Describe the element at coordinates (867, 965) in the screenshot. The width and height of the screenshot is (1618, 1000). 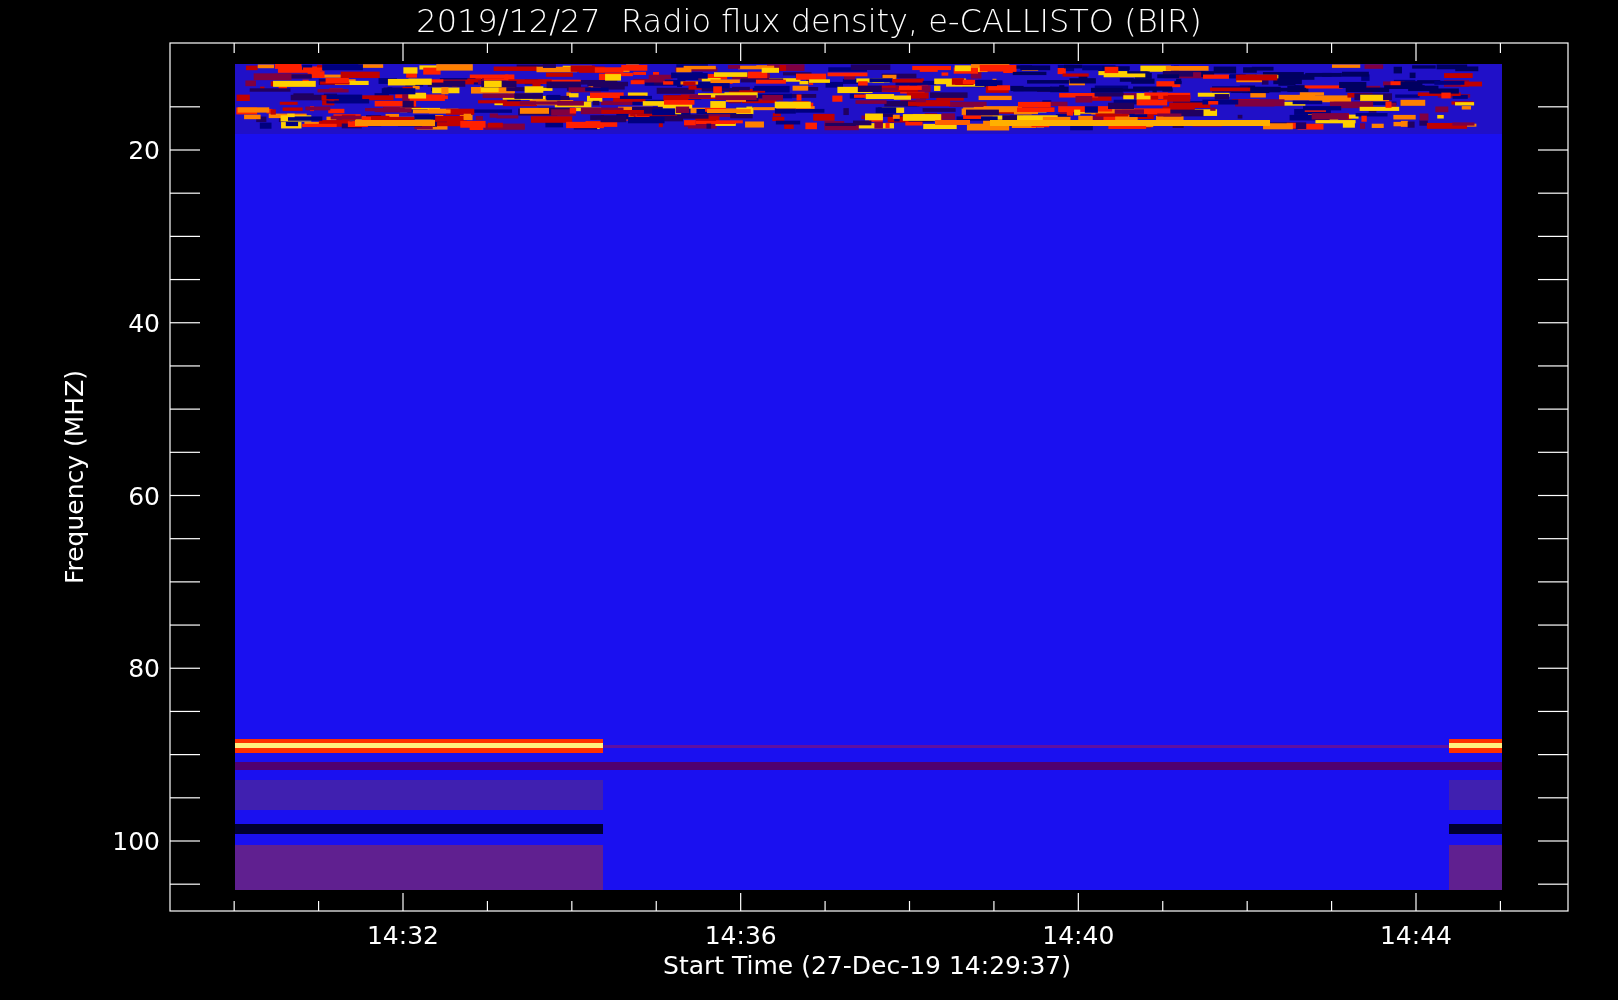
I see `x-axis-label: Start Time (27-Dec-19 14:29:37)` at that location.